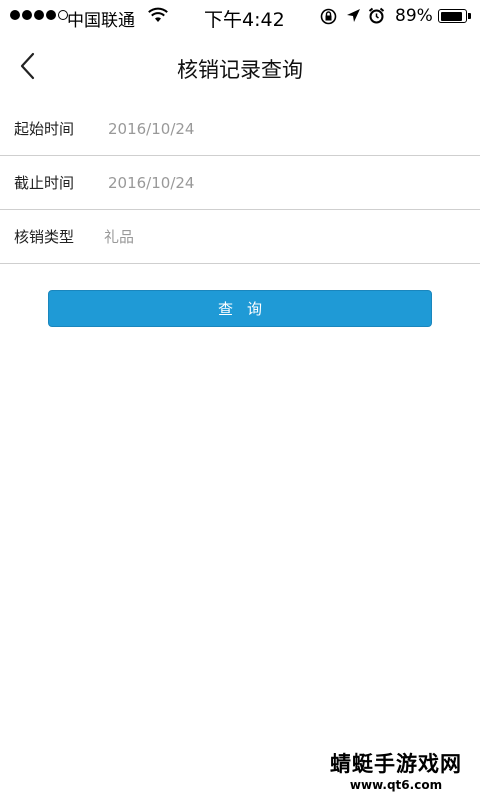 The image size is (480, 800). Describe the element at coordinates (240, 308) in the screenshot. I see `query-button: 查询` at that location.